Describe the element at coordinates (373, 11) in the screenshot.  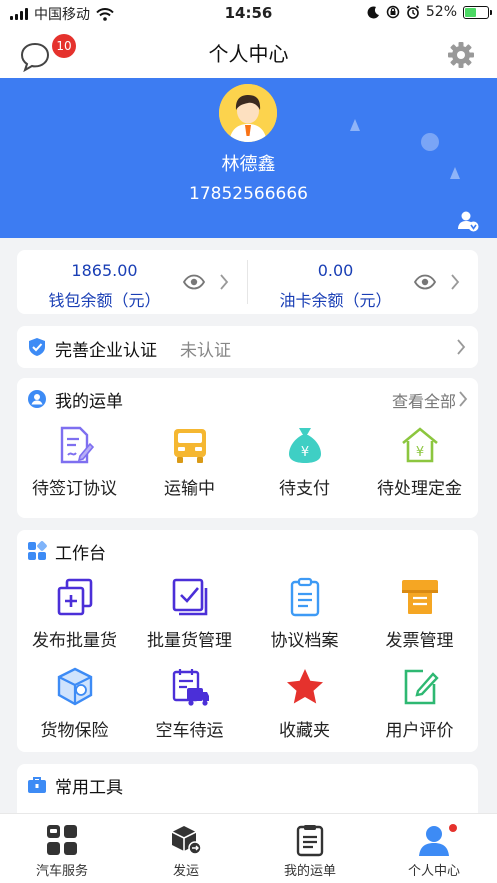
I see `moon-icon` at that location.